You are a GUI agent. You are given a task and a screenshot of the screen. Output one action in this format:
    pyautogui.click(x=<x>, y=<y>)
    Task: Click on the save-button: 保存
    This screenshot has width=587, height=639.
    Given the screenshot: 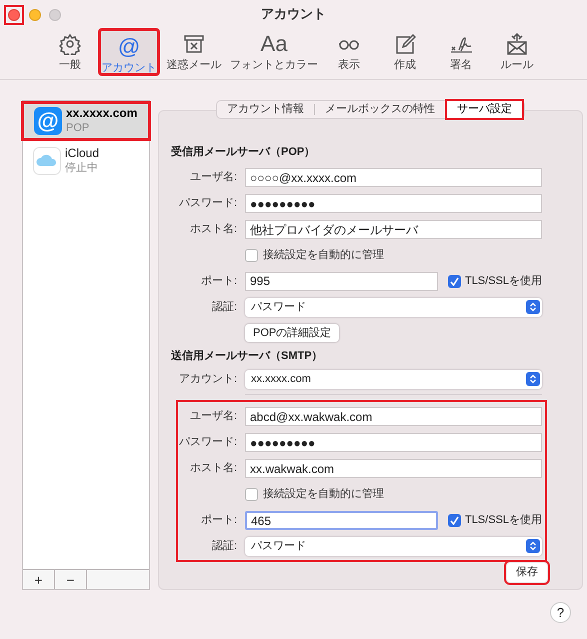 What is the action you would take?
    pyautogui.click(x=527, y=572)
    